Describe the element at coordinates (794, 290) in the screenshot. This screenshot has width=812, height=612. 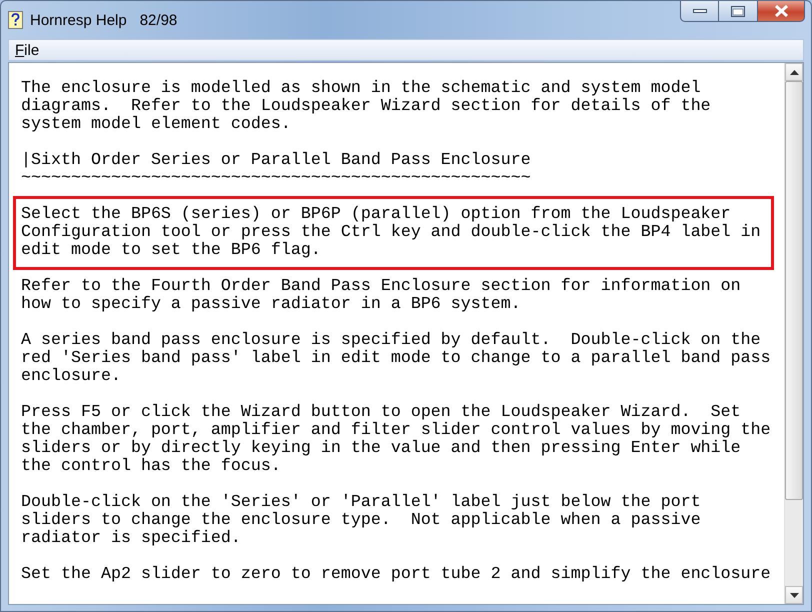
I see `scroll-thumb` at that location.